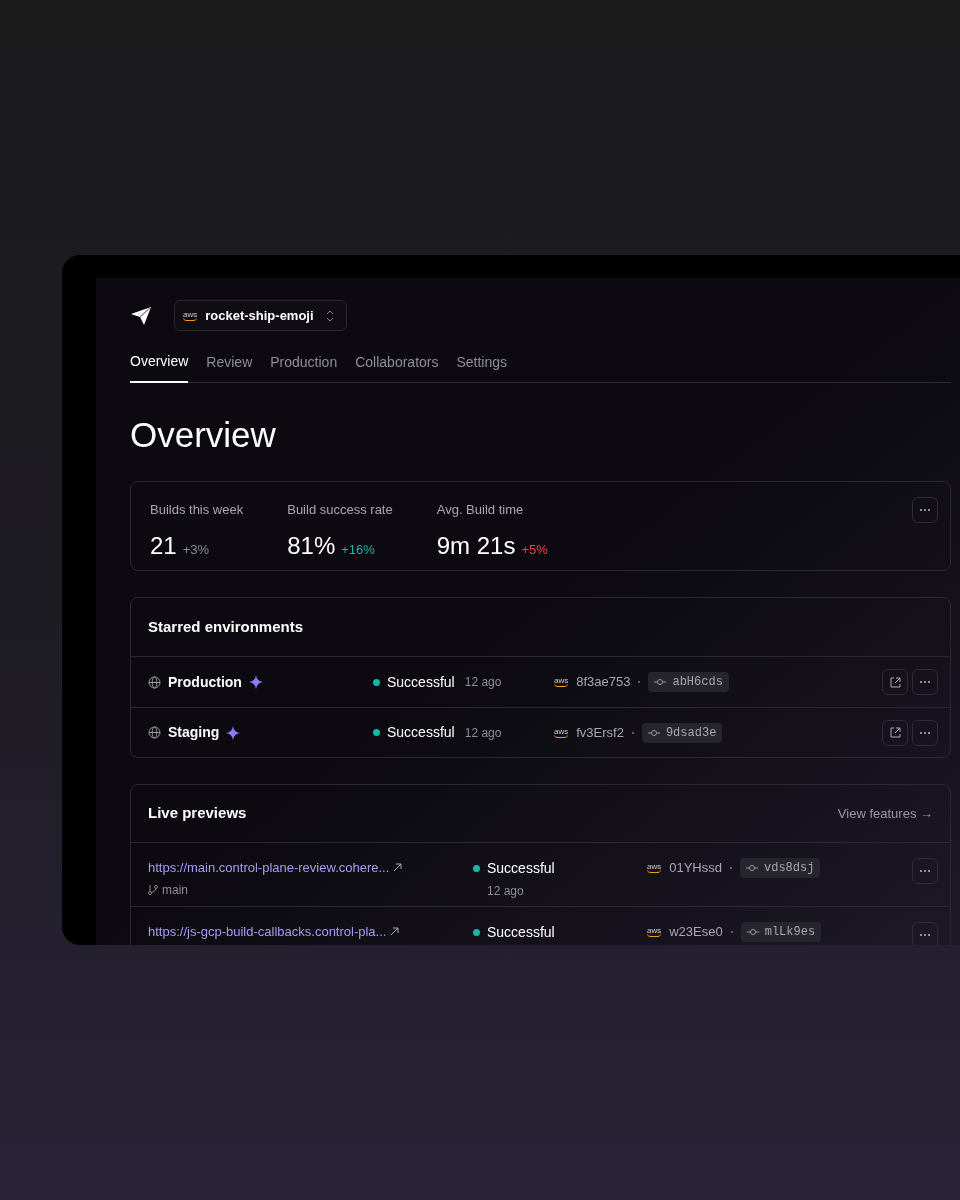  What do you see at coordinates (696, 932) in the screenshot?
I see `build-id: w23Ese0` at bounding box center [696, 932].